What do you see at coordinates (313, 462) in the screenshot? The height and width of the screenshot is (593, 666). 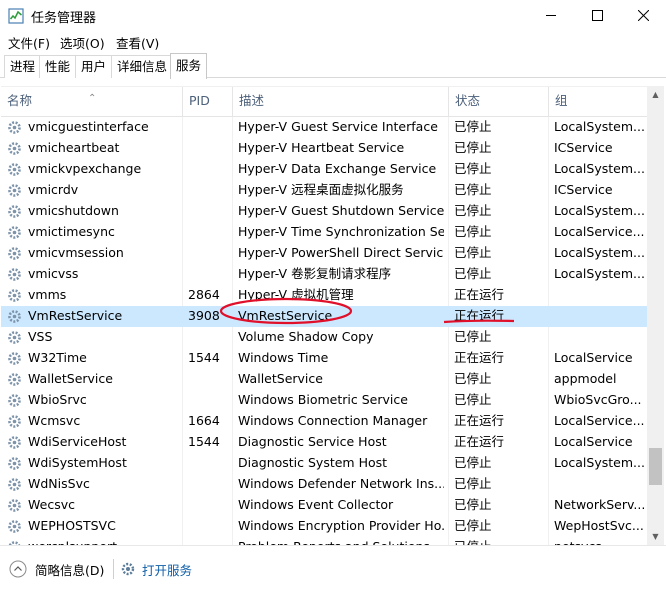 I see `cell-desc: Diagnostic System Host` at bounding box center [313, 462].